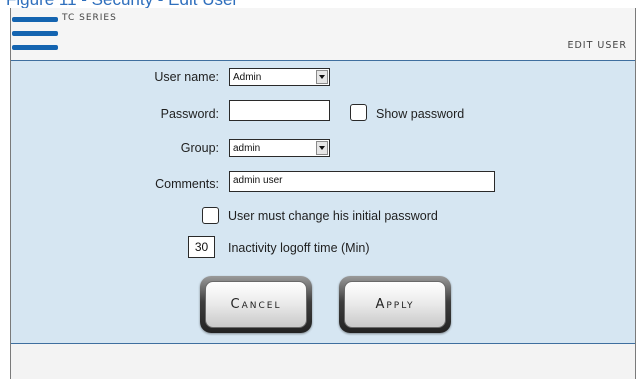 The image size is (638, 379). Describe the element at coordinates (420, 114) in the screenshot. I see `show-password-label: Show password` at that location.